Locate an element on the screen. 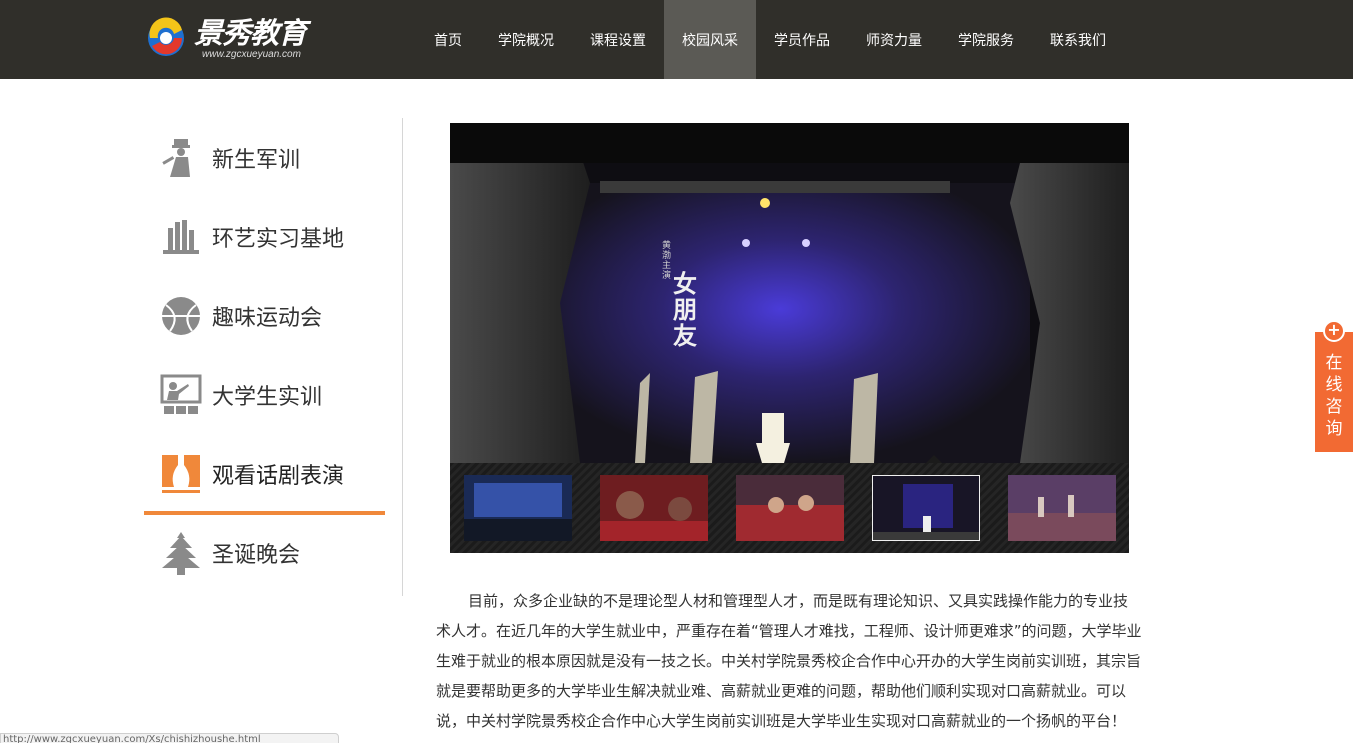  sidebar-item-label: 环艺实习基地 is located at coordinates (278, 239).